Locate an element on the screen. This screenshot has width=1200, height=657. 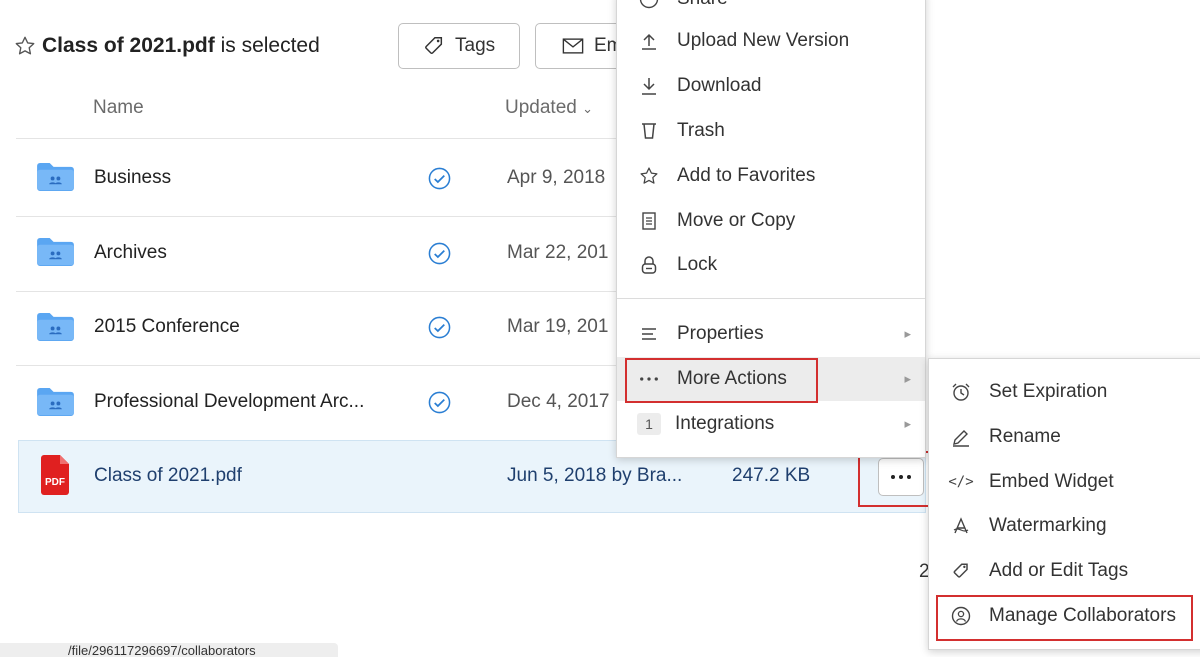
file-size: 247.2 KB is located at coordinates (771, 475).